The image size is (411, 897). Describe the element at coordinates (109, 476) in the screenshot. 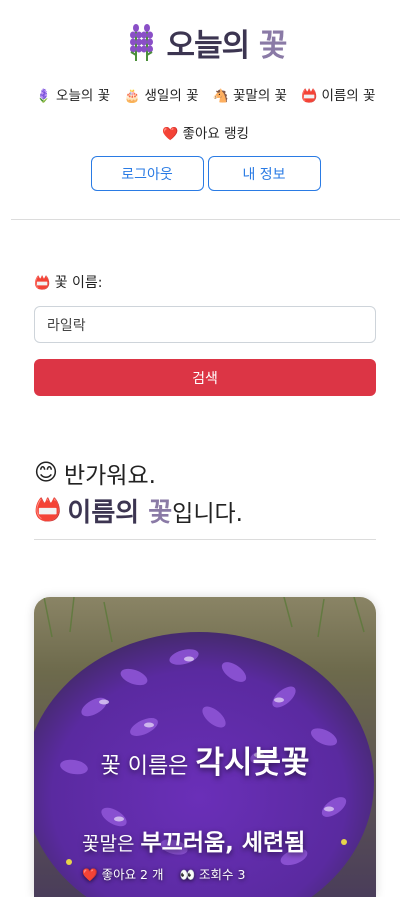

I see `greeting-text: 반가워요.` at that location.